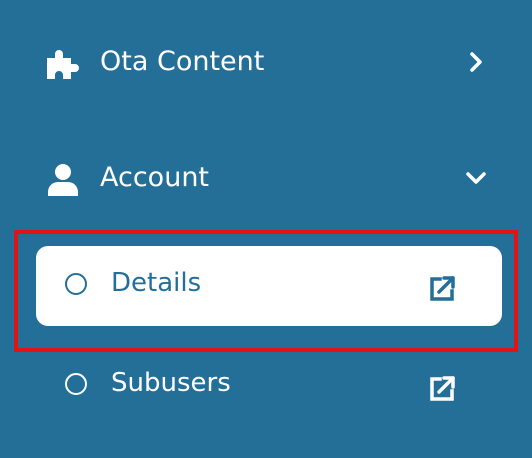  Describe the element at coordinates (155, 177) in the screenshot. I see `sidebar-item-label: Account` at that location.